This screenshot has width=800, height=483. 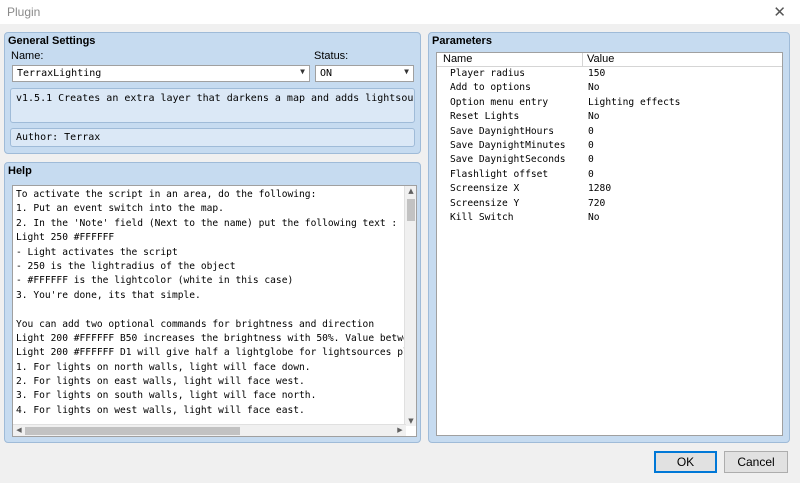 What do you see at coordinates (685, 462) in the screenshot?
I see `ok-button: OK` at bounding box center [685, 462].